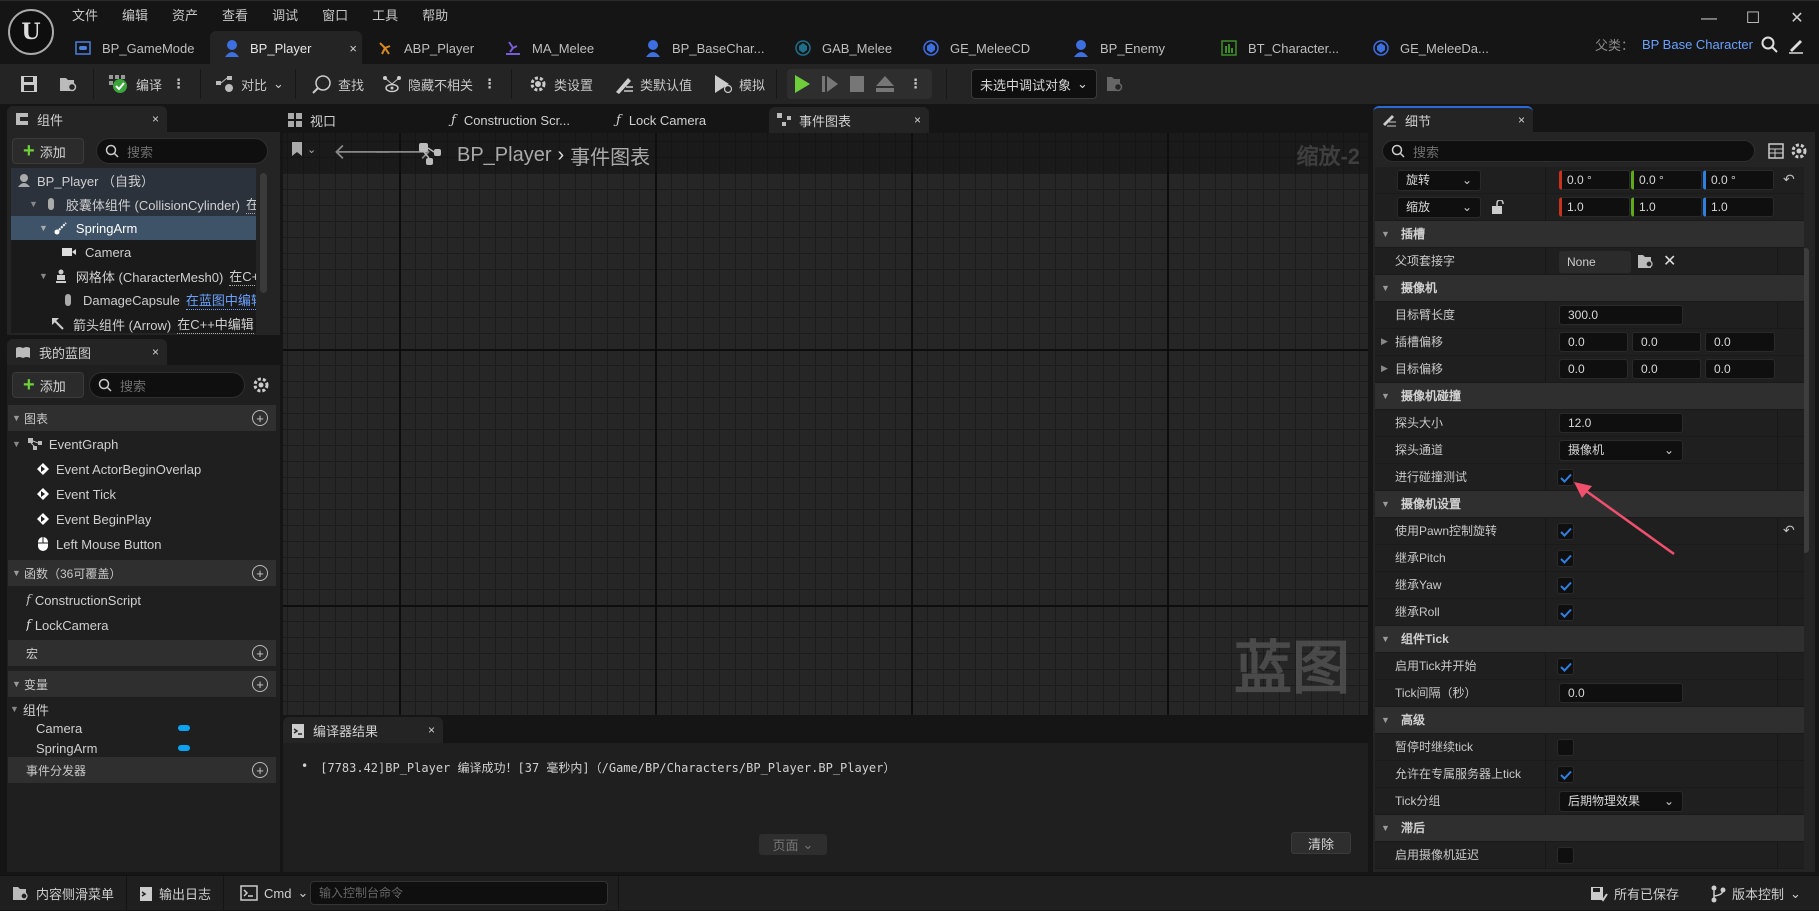 The height and width of the screenshot is (911, 1819). What do you see at coordinates (133, 276) in the screenshot?
I see `tree-item-character-mesh: ▼ 网格体 (CharacterMesh0) 在C+` at bounding box center [133, 276].